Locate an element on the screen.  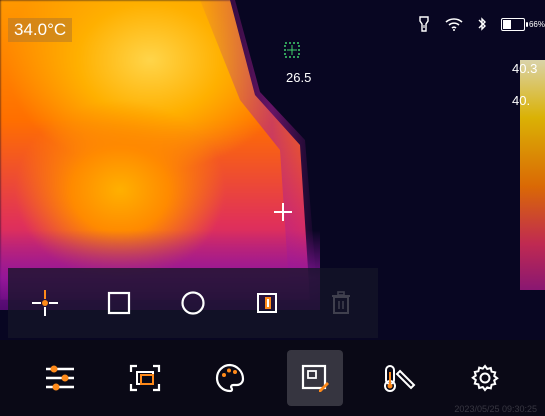
settings-sliders-icon is located at coordinates (60, 378).